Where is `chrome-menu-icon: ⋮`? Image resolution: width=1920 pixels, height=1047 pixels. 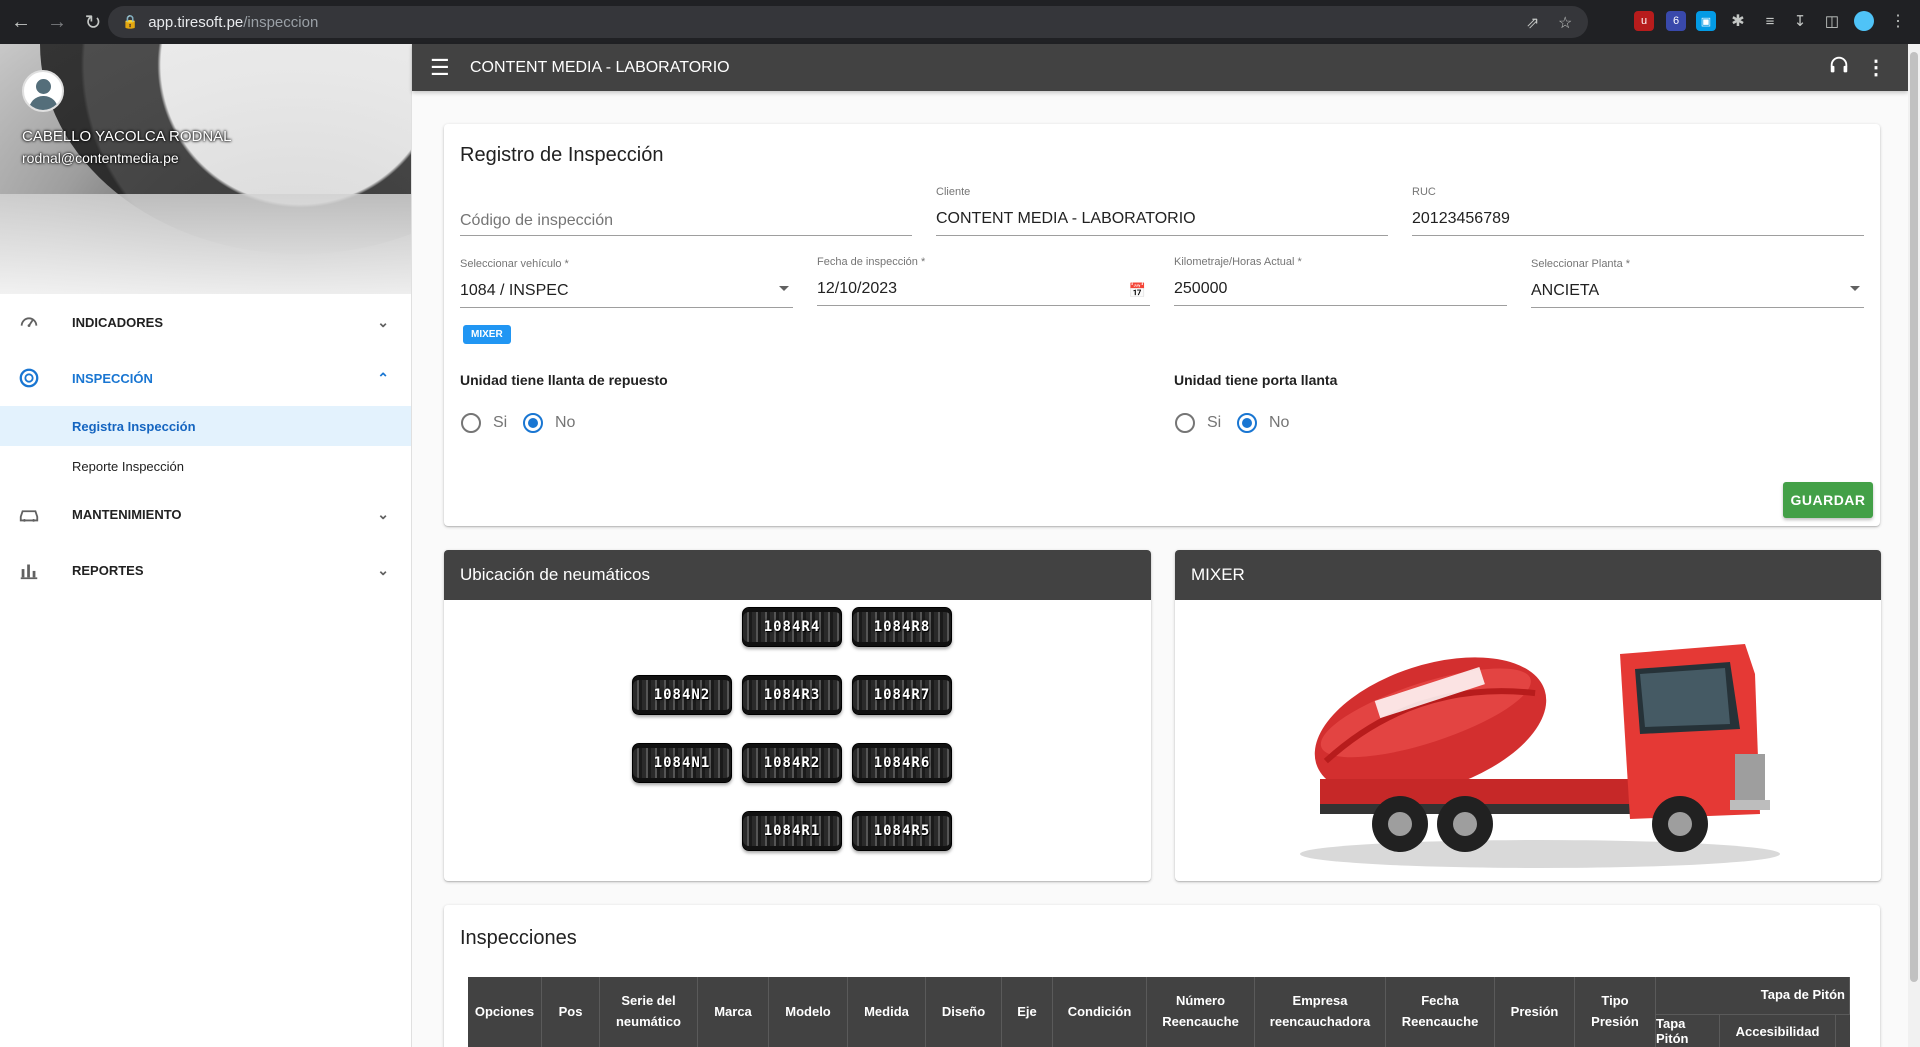 chrome-menu-icon: ⋮ is located at coordinates (1898, 21).